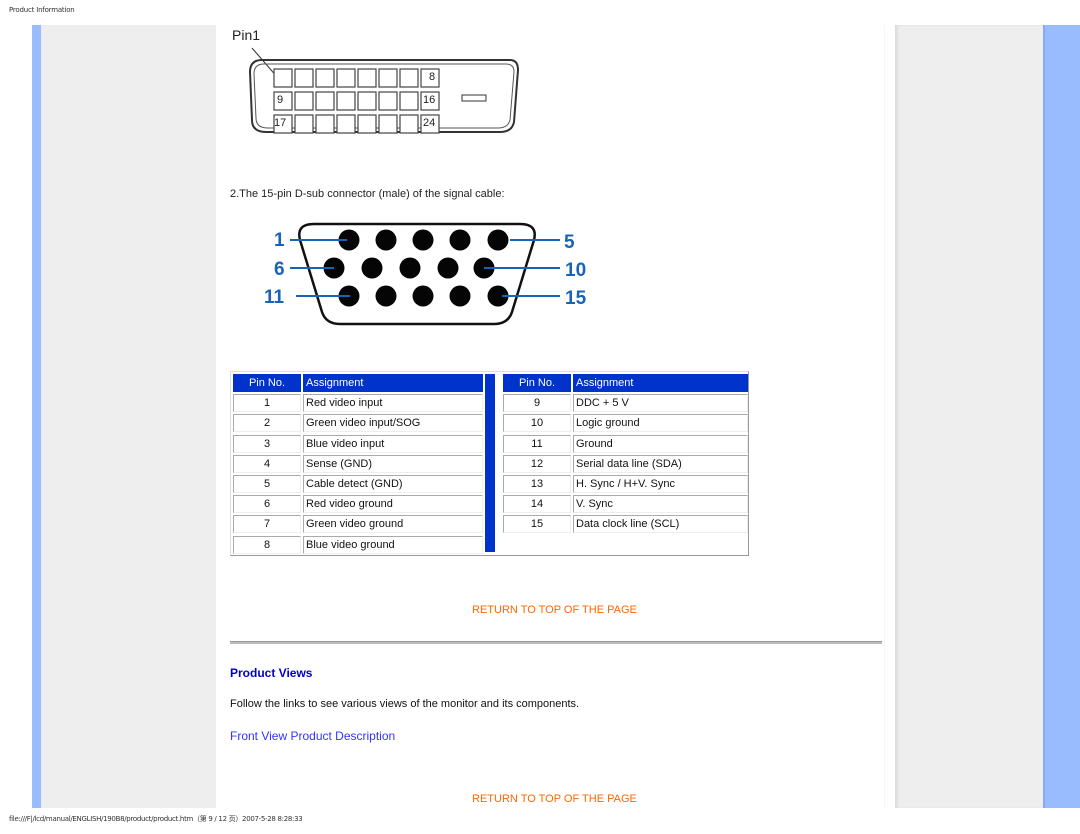  Describe the element at coordinates (42, 10) in the screenshot. I see `page-header-title: Product Information` at that location.